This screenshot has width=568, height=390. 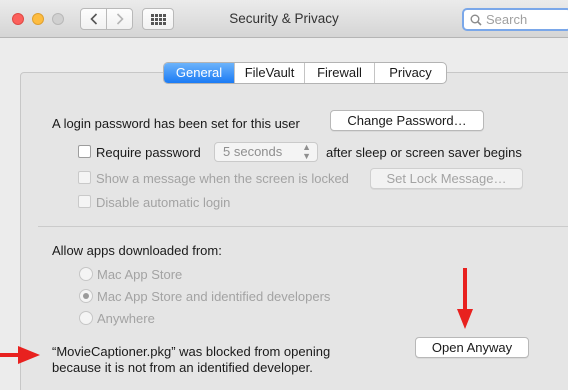 What do you see at coordinates (303, 226) in the screenshot?
I see `section-divider` at bounding box center [303, 226].